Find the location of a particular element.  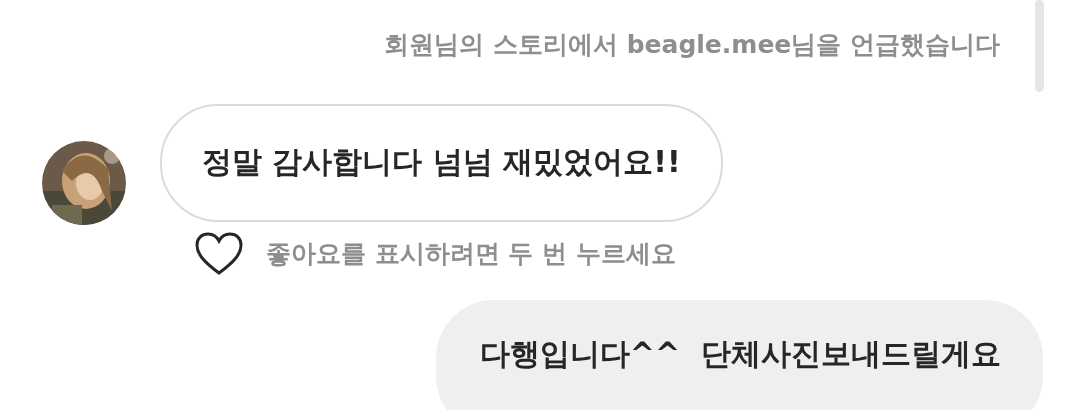

mention-notice: 회원님의 스토리에서 beagle.mee님을 언급했습니다 is located at coordinates (692, 44).